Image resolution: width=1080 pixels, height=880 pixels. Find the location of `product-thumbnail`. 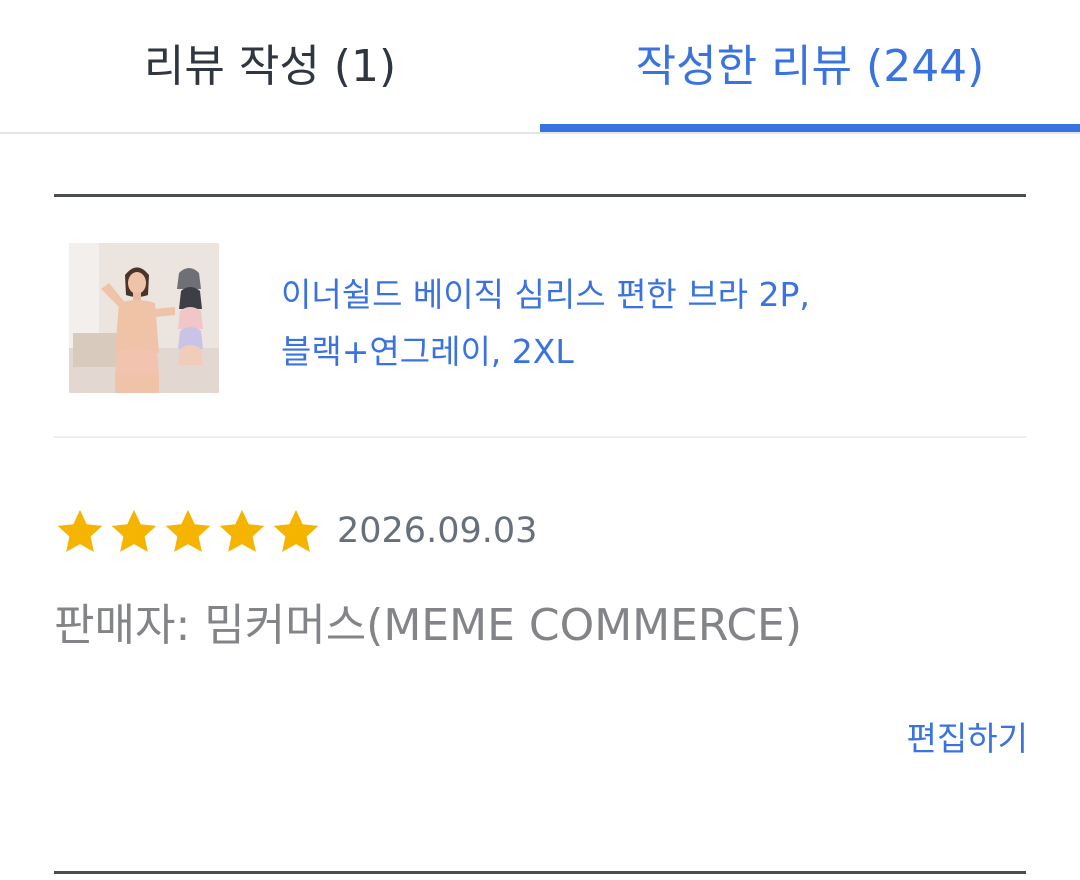

product-thumbnail is located at coordinates (144, 318).